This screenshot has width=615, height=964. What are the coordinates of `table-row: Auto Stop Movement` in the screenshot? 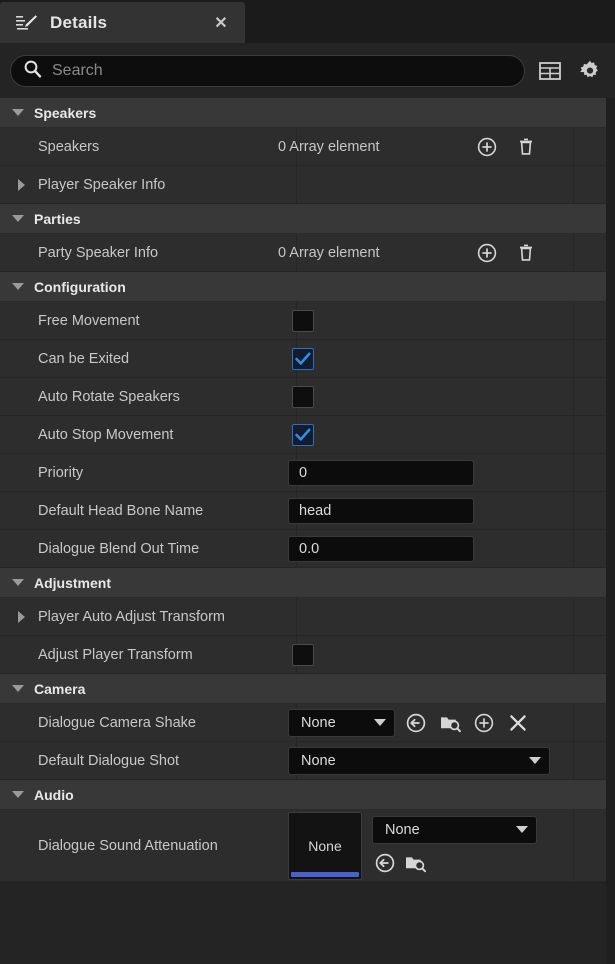 It's located at (307, 435).